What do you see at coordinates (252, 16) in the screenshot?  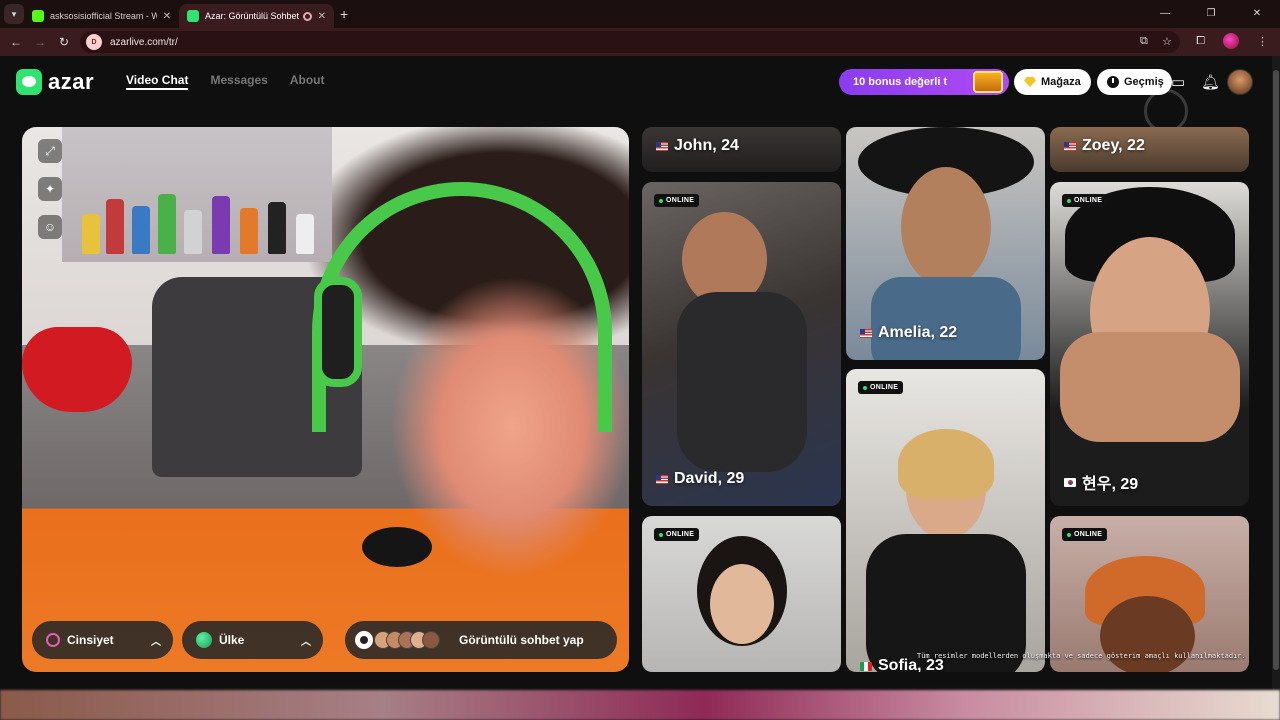 I see `tab-title: Azar: Görüntülü Sohbet & V` at bounding box center [252, 16].